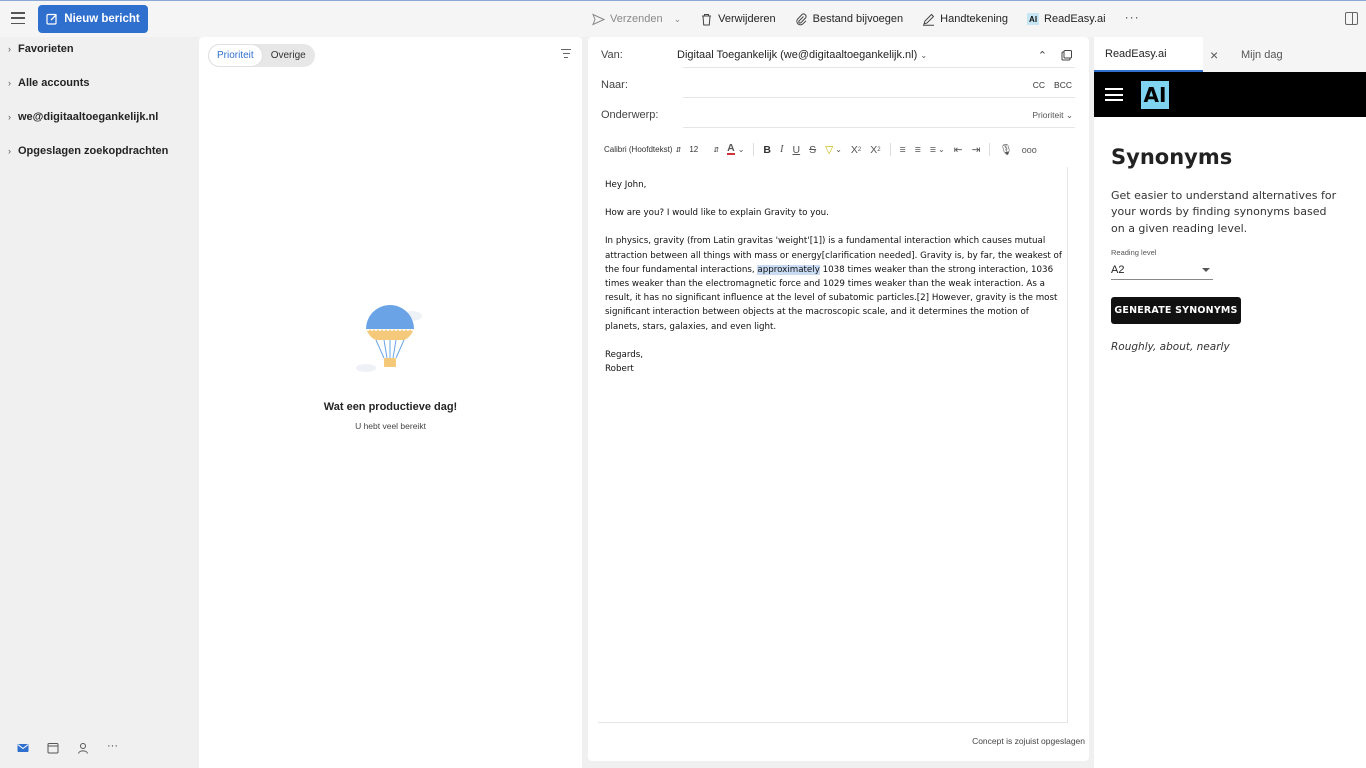  Describe the element at coordinates (767, 150) in the screenshot. I see `bold-button: B` at that location.